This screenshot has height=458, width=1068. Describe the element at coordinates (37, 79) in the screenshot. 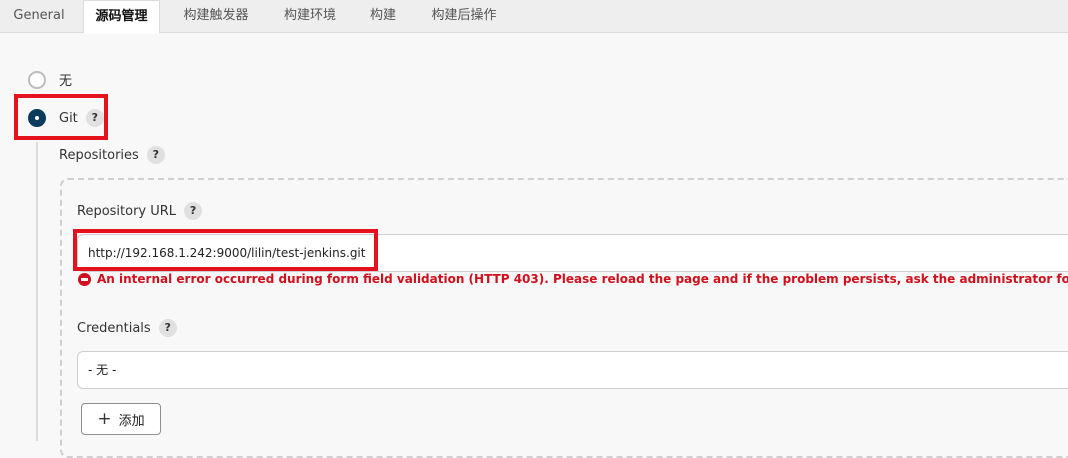

I see `radio-none` at that location.